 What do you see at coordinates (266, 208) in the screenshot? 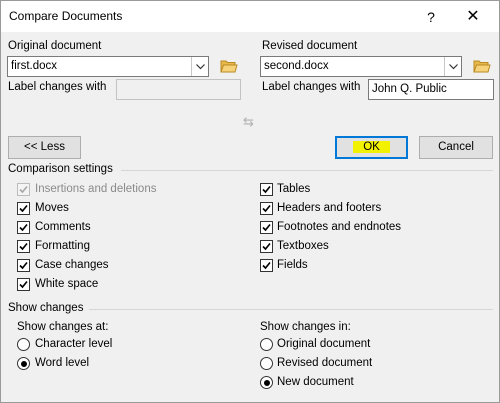
I see `headers-footers-checkbox` at bounding box center [266, 208].